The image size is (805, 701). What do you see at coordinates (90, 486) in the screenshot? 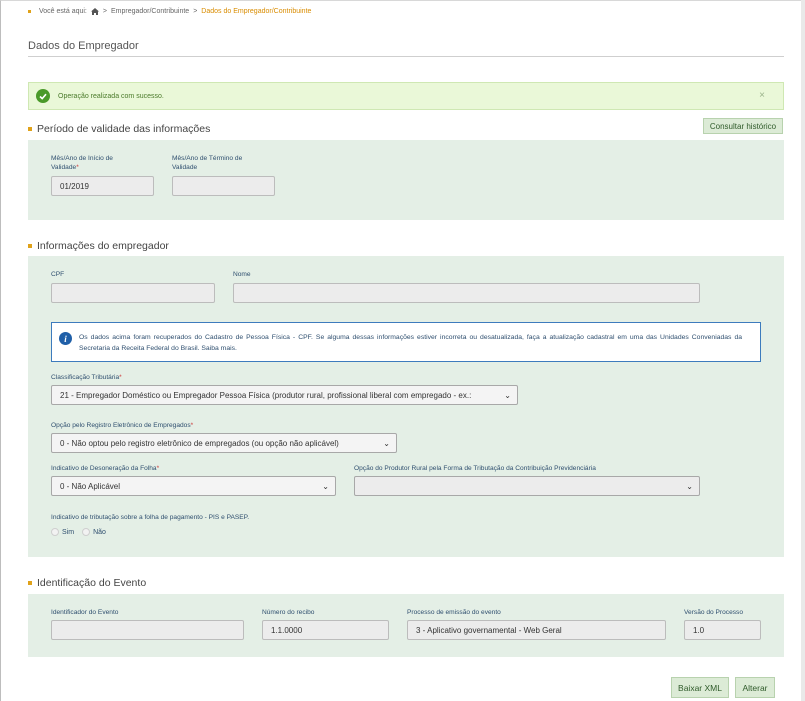
I see `payroll-relief-value: 0 - Não Aplicável` at bounding box center [90, 486].